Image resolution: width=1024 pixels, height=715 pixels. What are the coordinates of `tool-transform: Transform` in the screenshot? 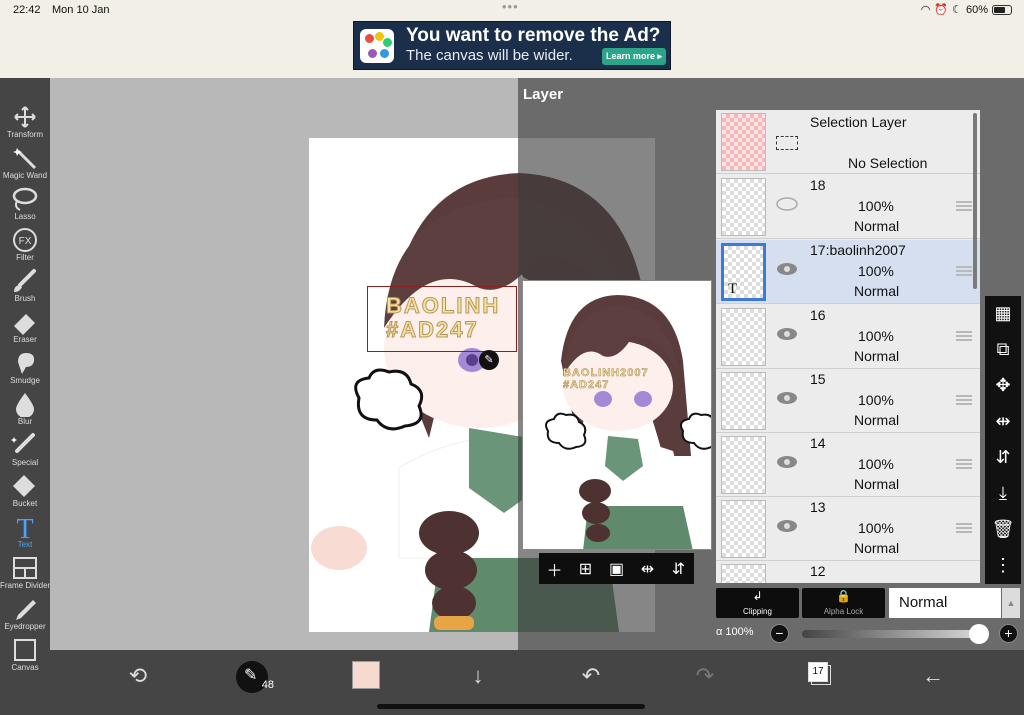 It's located at (25, 122).